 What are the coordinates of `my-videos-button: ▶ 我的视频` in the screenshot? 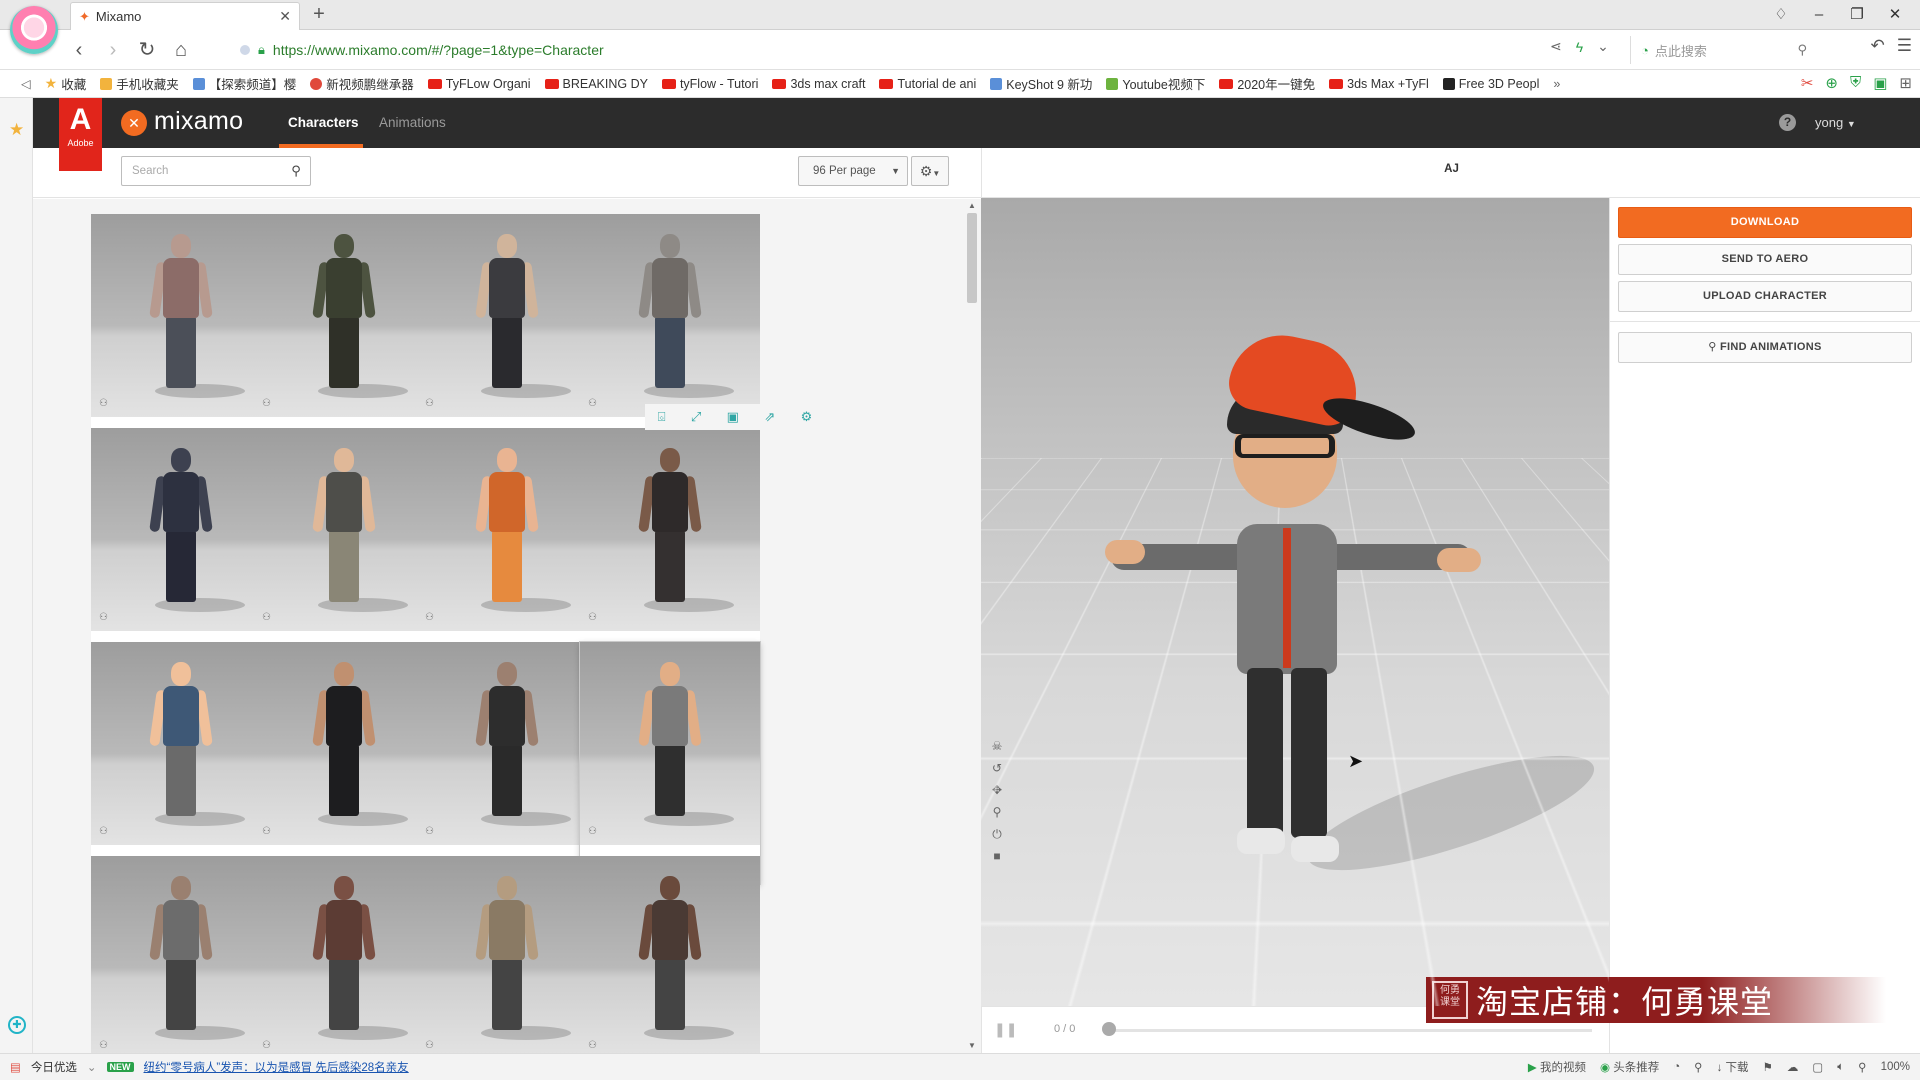 It's located at (1557, 1067).